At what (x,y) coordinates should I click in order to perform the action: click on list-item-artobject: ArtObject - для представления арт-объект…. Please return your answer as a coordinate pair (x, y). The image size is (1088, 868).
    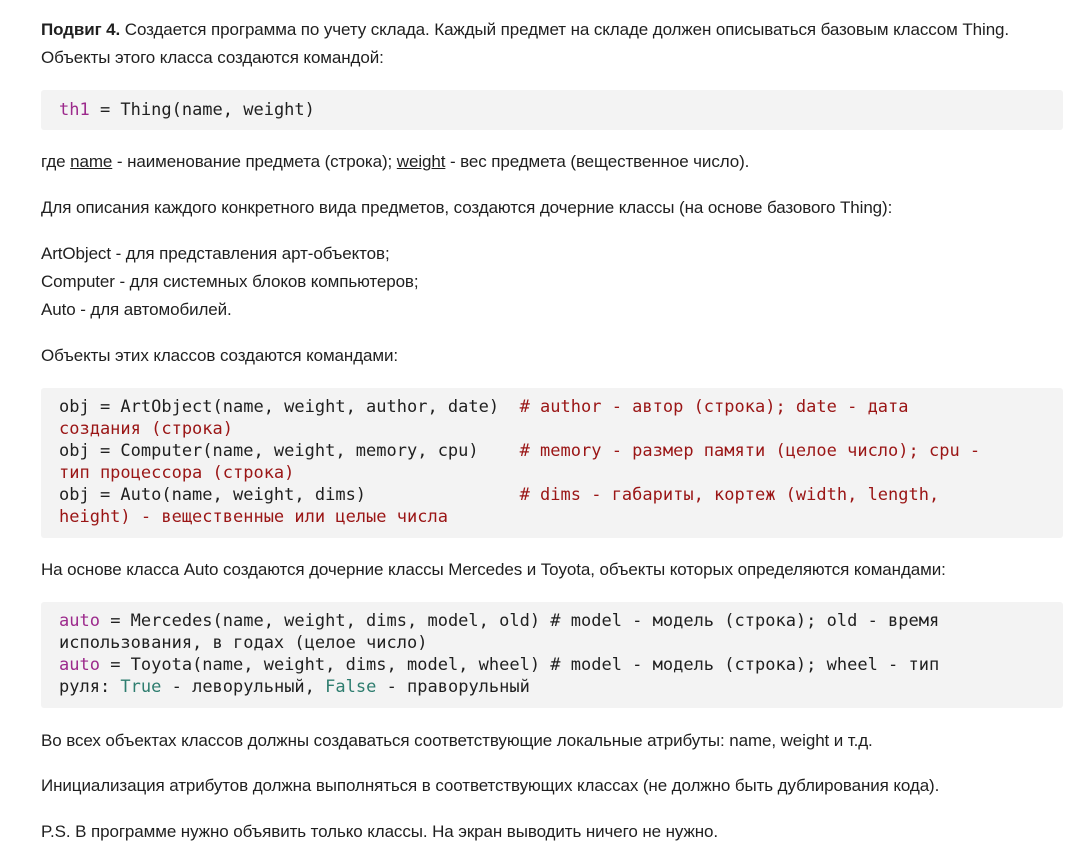
    Looking at the image, I should click on (215, 253).